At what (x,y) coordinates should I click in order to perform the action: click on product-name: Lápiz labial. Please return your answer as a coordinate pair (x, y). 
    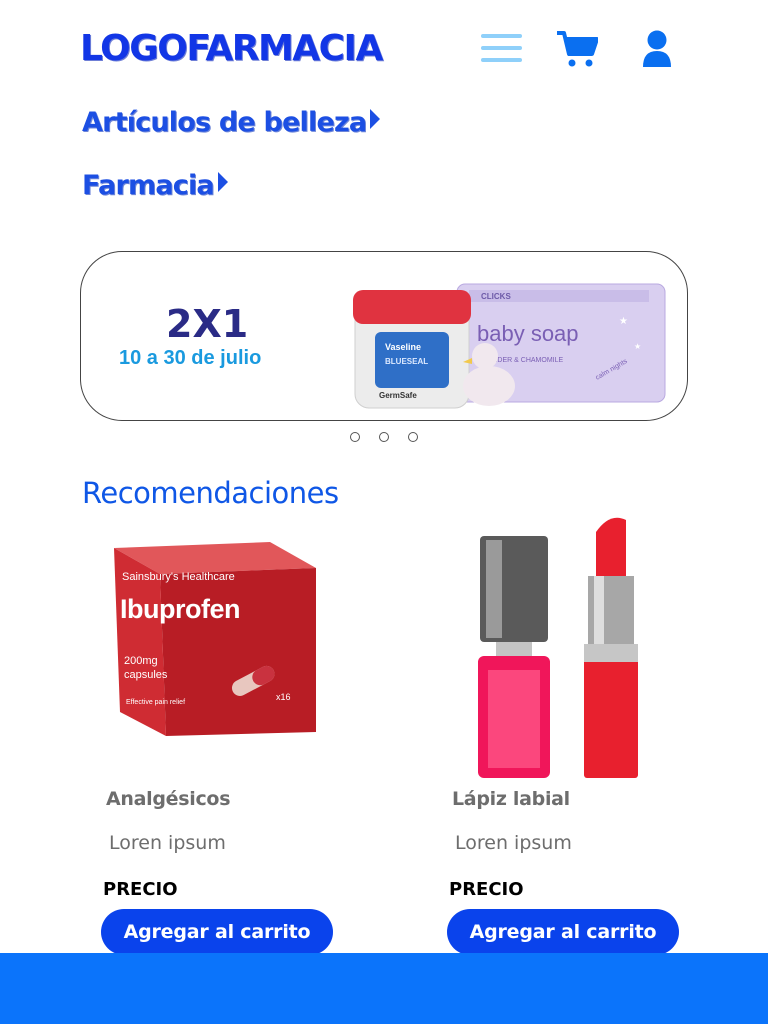
    Looking at the image, I should click on (511, 799).